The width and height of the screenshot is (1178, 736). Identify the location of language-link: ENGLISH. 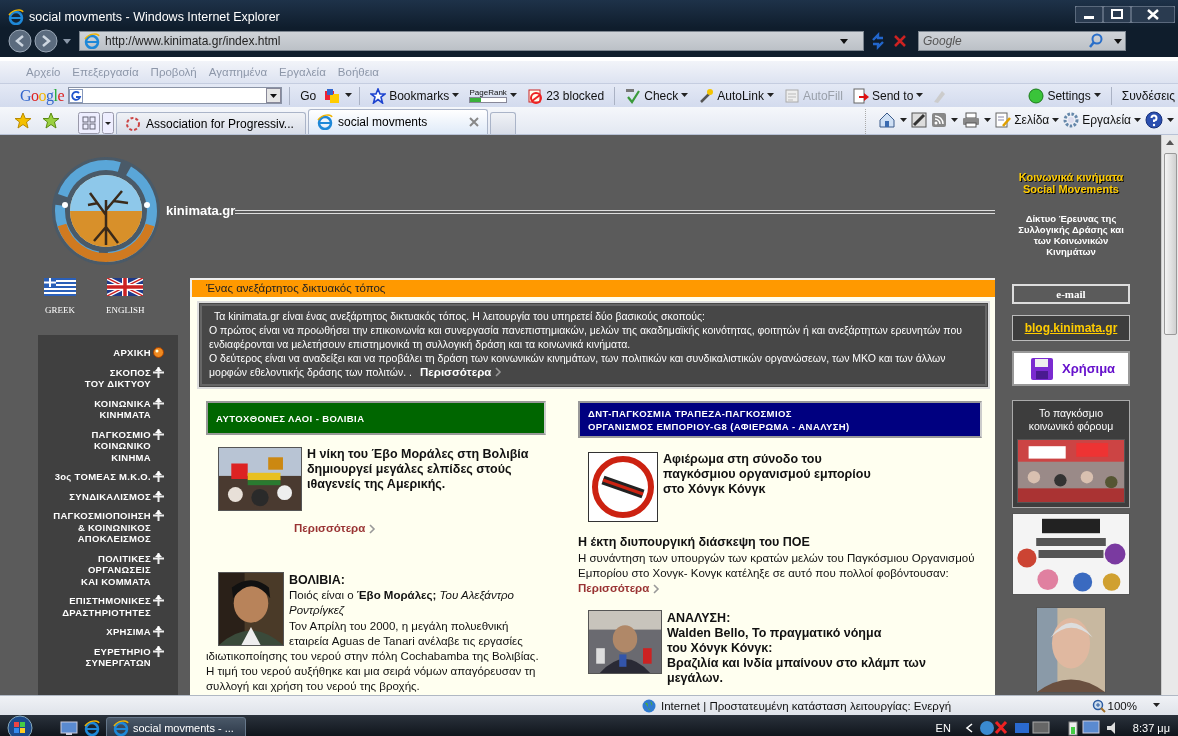
(125, 310).